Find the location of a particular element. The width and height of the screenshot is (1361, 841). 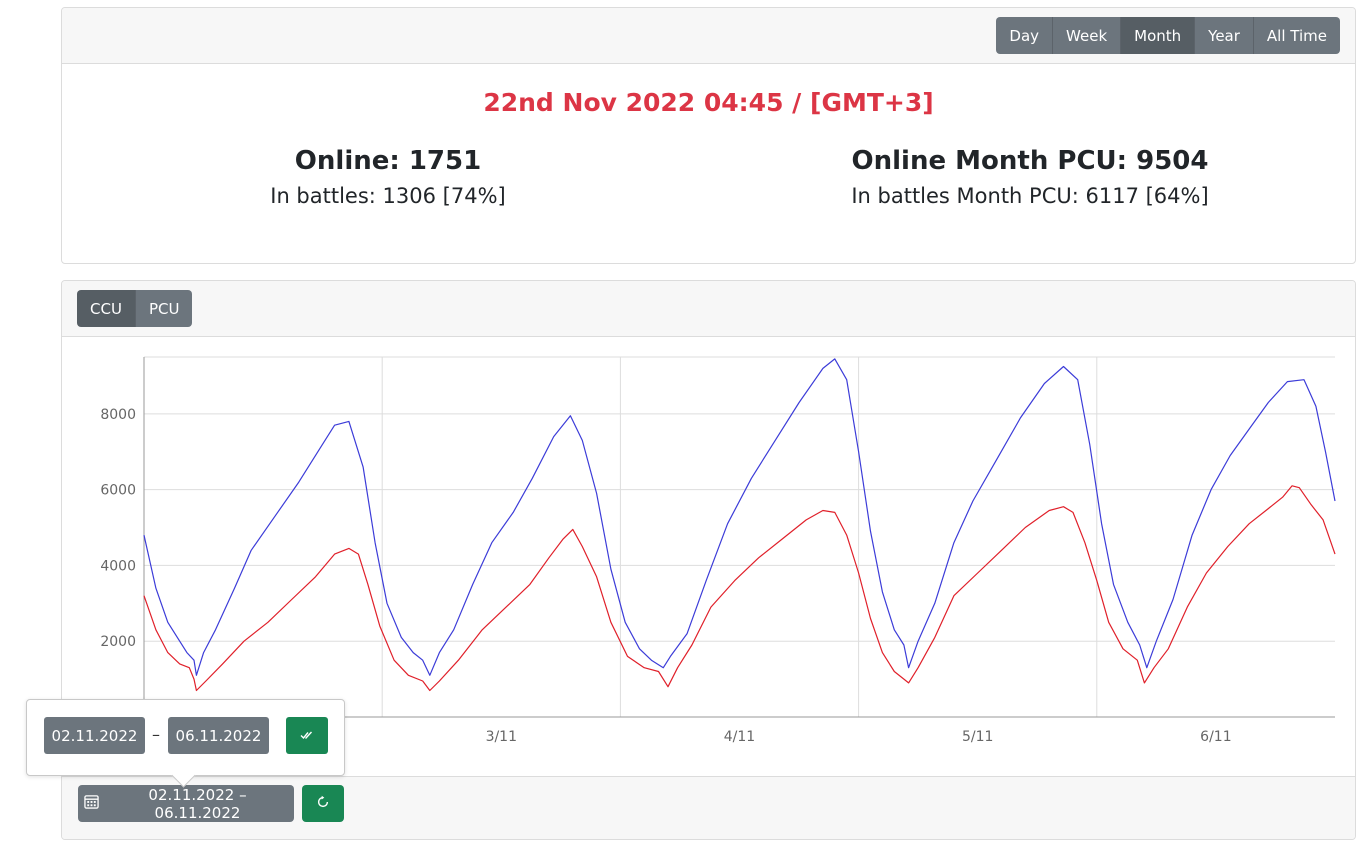

chart-card-footer: 02.11.2022 – 06.11.2022 is located at coordinates (708, 807).